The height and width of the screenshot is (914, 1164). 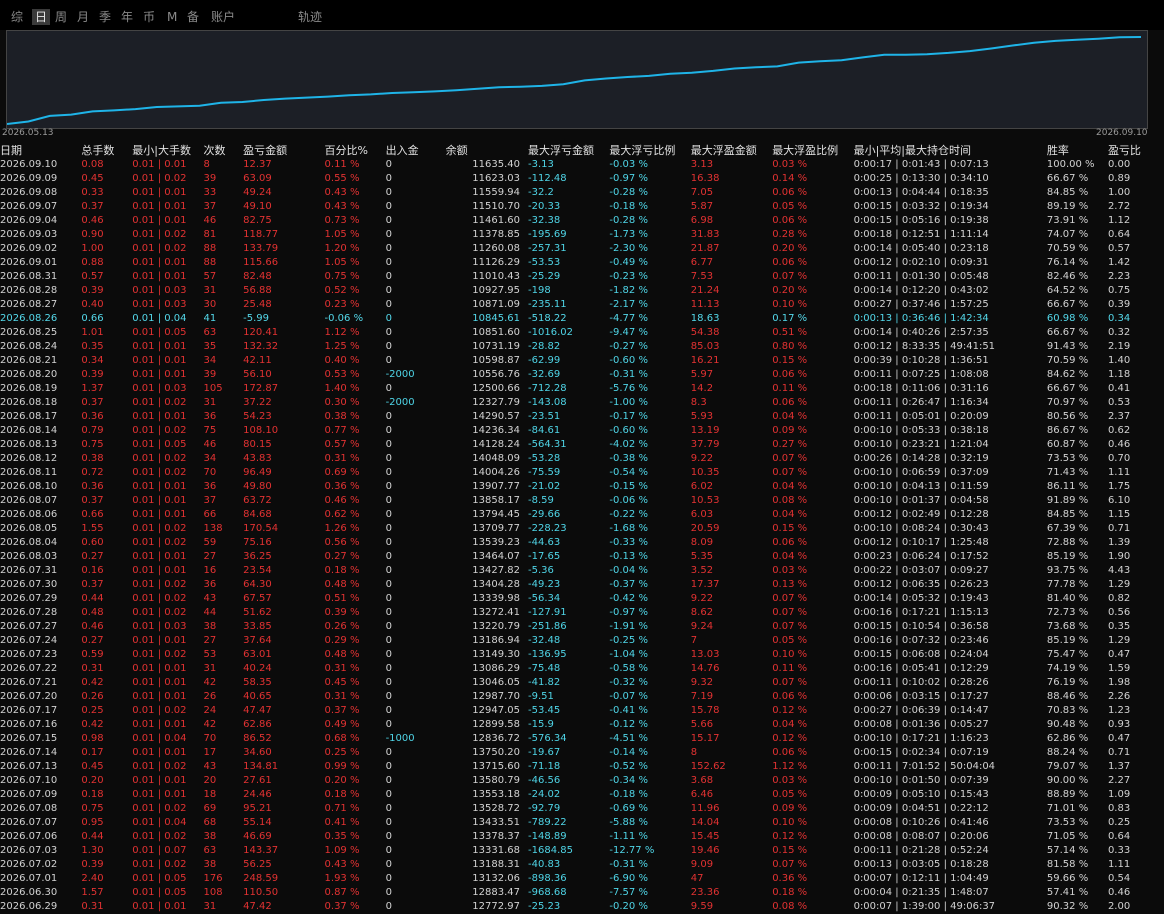 What do you see at coordinates (416, 150) in the screenshot?
I see `column-header-6: 出入金` at bounding box center [416, 150].